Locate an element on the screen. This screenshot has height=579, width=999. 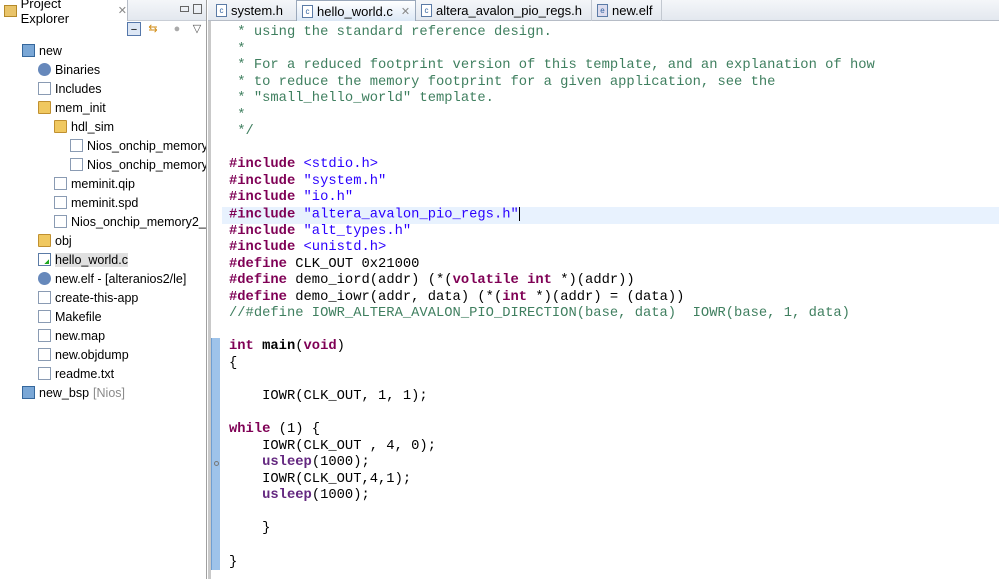
tree-item-label: new.objdump is located at coordinates (92, 354).